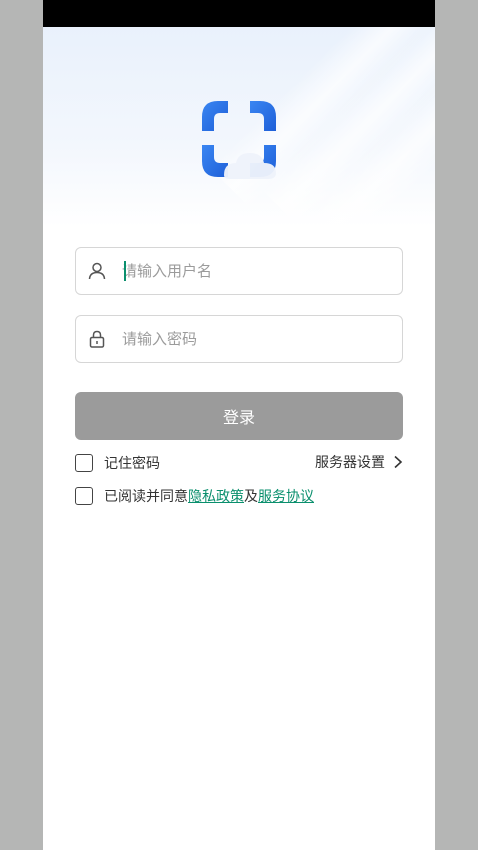 The width and height of the screenshot is (478, 850). I want to click on password-field, so click(239, 339).